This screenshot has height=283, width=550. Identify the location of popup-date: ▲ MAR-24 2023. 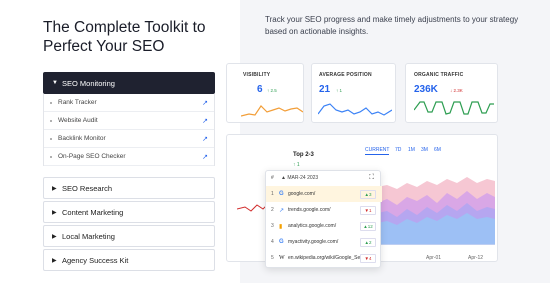
(300, 178).